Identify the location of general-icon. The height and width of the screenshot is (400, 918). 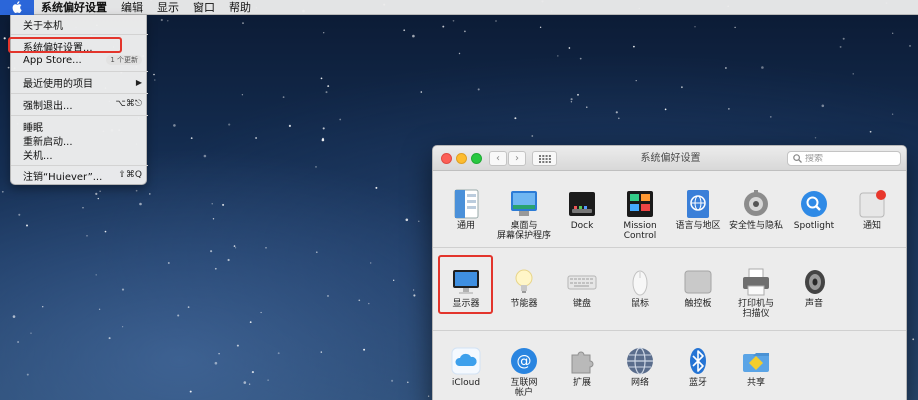
(466, 204).